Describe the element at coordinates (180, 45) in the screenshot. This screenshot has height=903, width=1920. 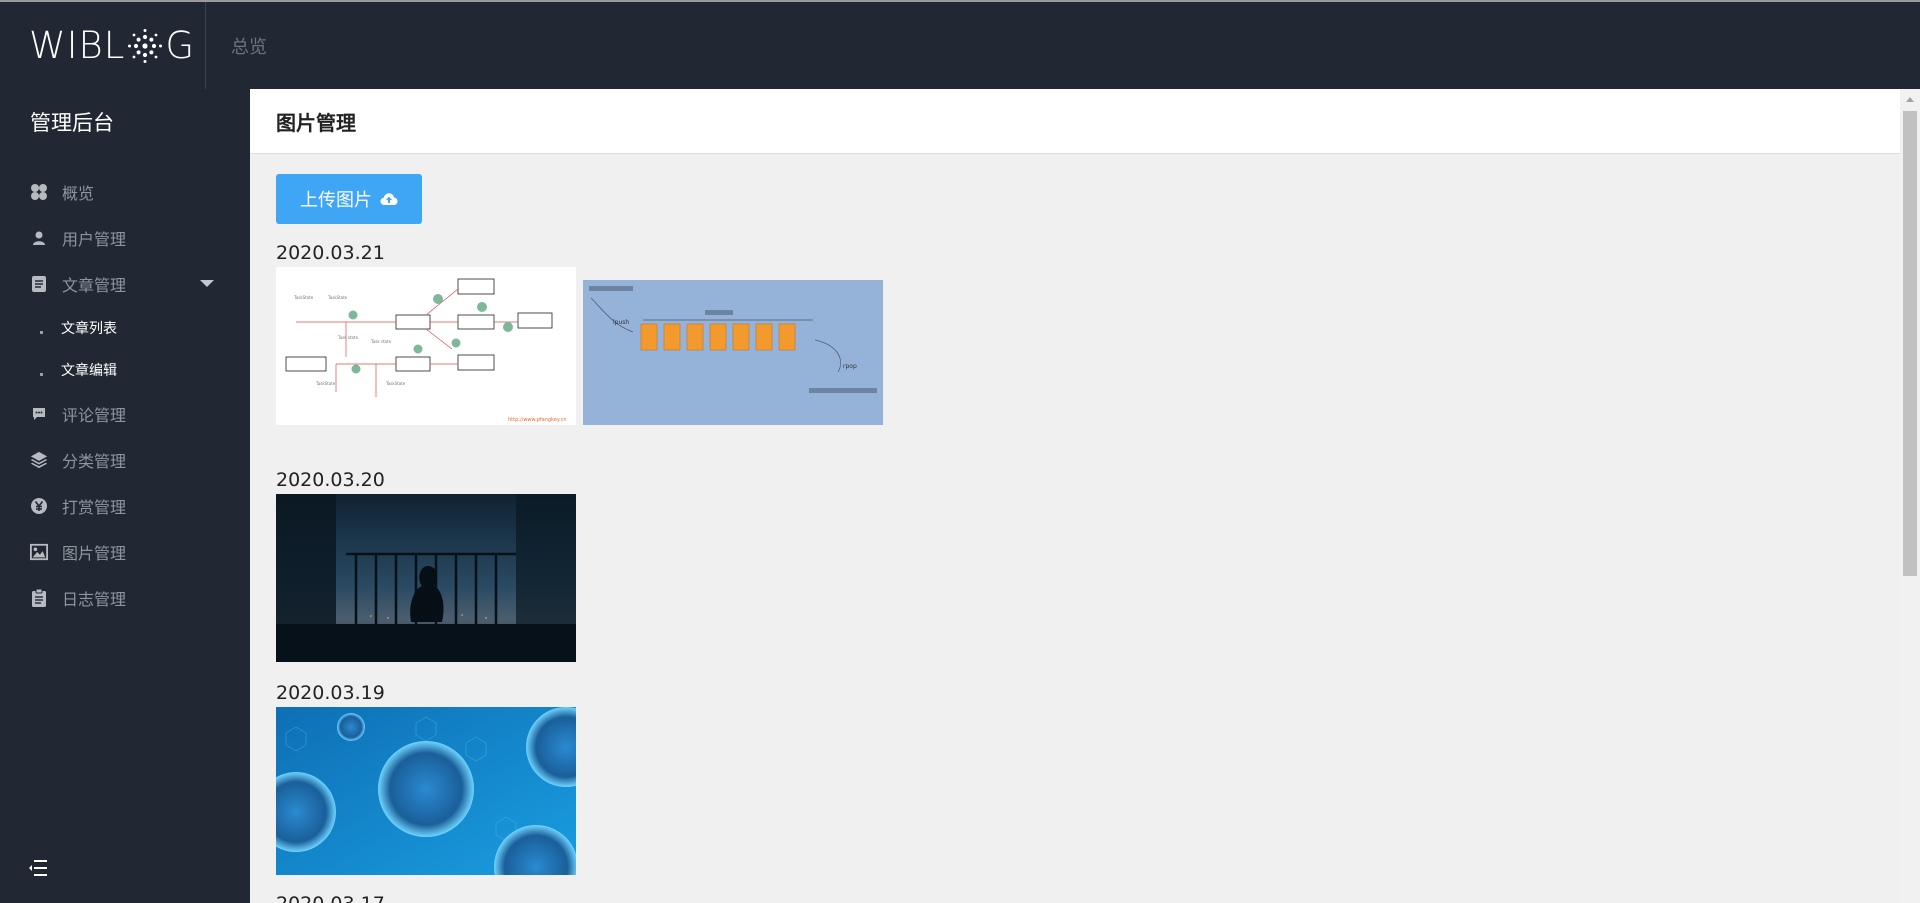
I see `logo-text-right: G` at that location.